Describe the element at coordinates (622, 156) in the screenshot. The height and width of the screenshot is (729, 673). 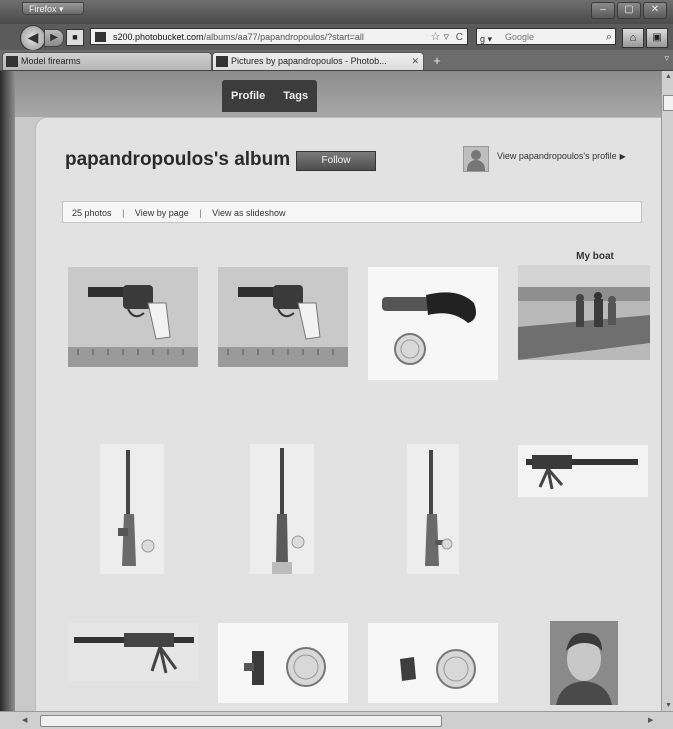
I see `arrow-right-icon: ▶` at that location.